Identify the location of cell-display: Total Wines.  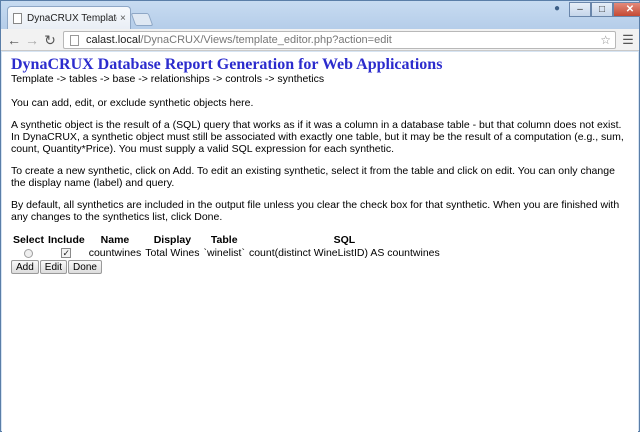
(172, 253).